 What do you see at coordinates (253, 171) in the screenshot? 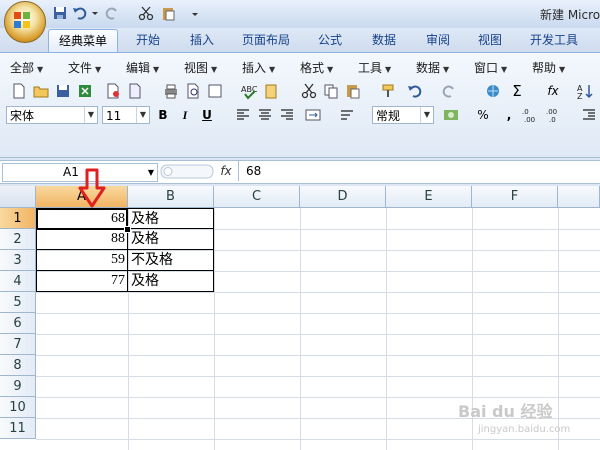
I see `formula-input: 68` at bounding box center [253, 171].